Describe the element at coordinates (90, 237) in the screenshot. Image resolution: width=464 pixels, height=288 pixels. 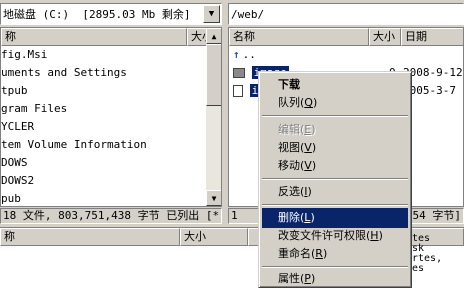
I see `queue-col-name-header: 称` at that location.